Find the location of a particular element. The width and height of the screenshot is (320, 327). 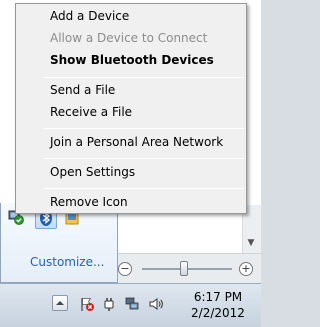

taskbar: 6:17 PM 2/2/2012 is located at coordinates (130, 305).